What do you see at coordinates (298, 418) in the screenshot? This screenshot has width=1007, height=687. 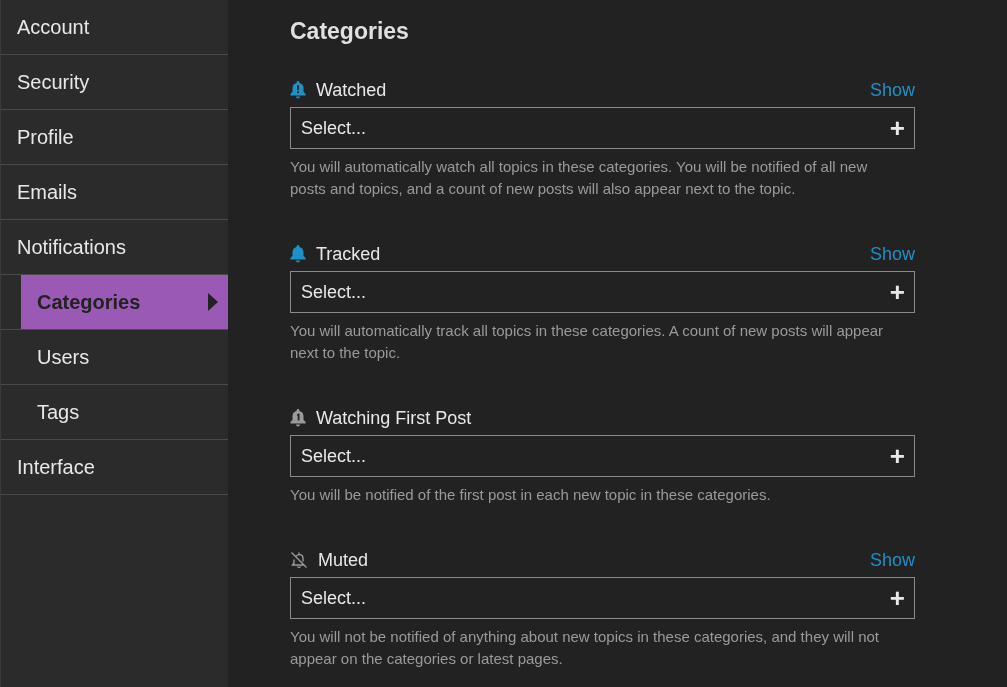 I see `bell-number-icon` at bounding box center [298, 418].